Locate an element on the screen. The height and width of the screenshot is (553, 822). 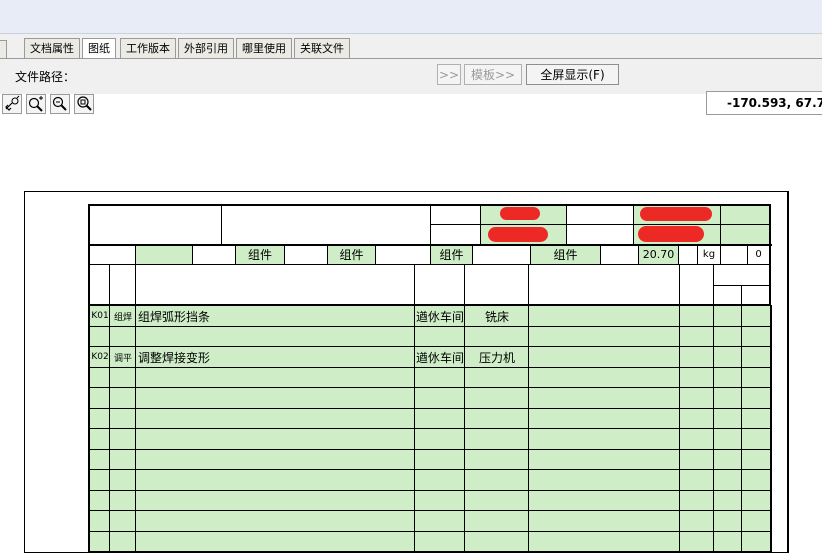
fullscreen-button: 全屏显示(F) is located at coordinates (572, 74).